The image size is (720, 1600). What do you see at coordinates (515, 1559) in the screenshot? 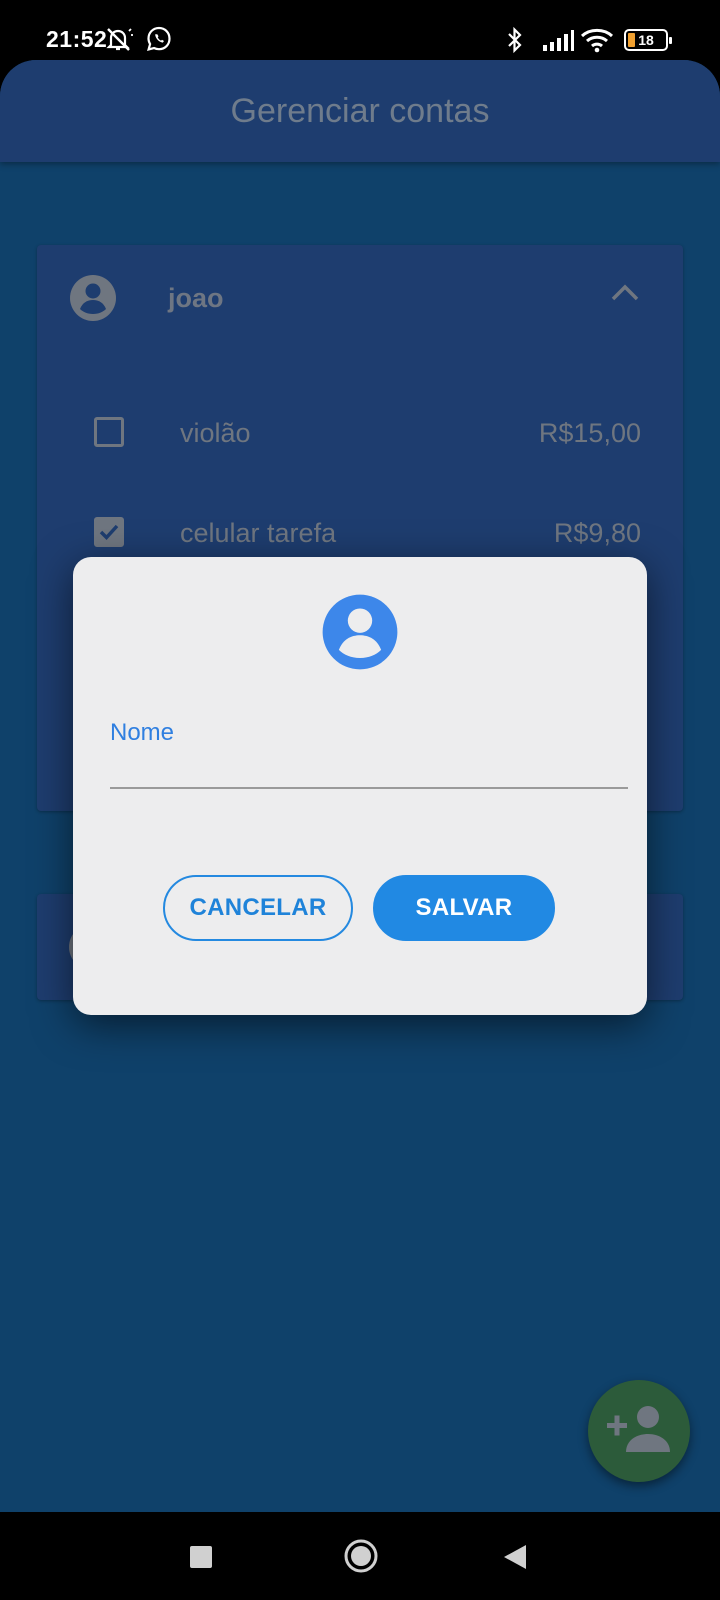
I see `back-triangle-icon` at bounding box center [515, 1559].